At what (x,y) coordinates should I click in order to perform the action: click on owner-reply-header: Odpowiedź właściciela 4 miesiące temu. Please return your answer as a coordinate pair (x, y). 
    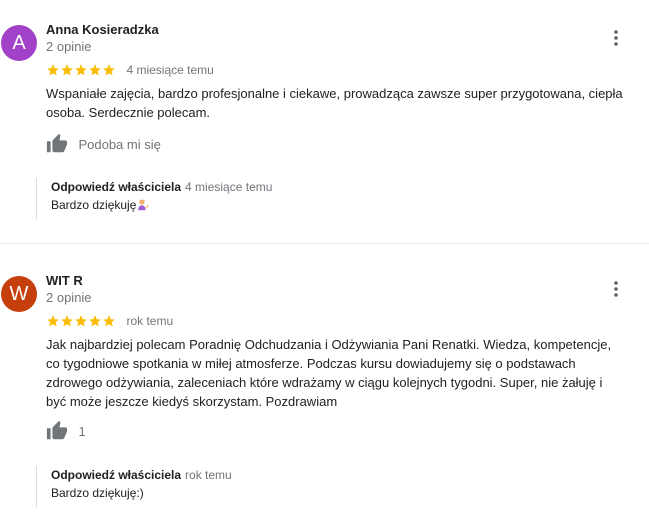
    Looking at the image, I should click on (341, 187).